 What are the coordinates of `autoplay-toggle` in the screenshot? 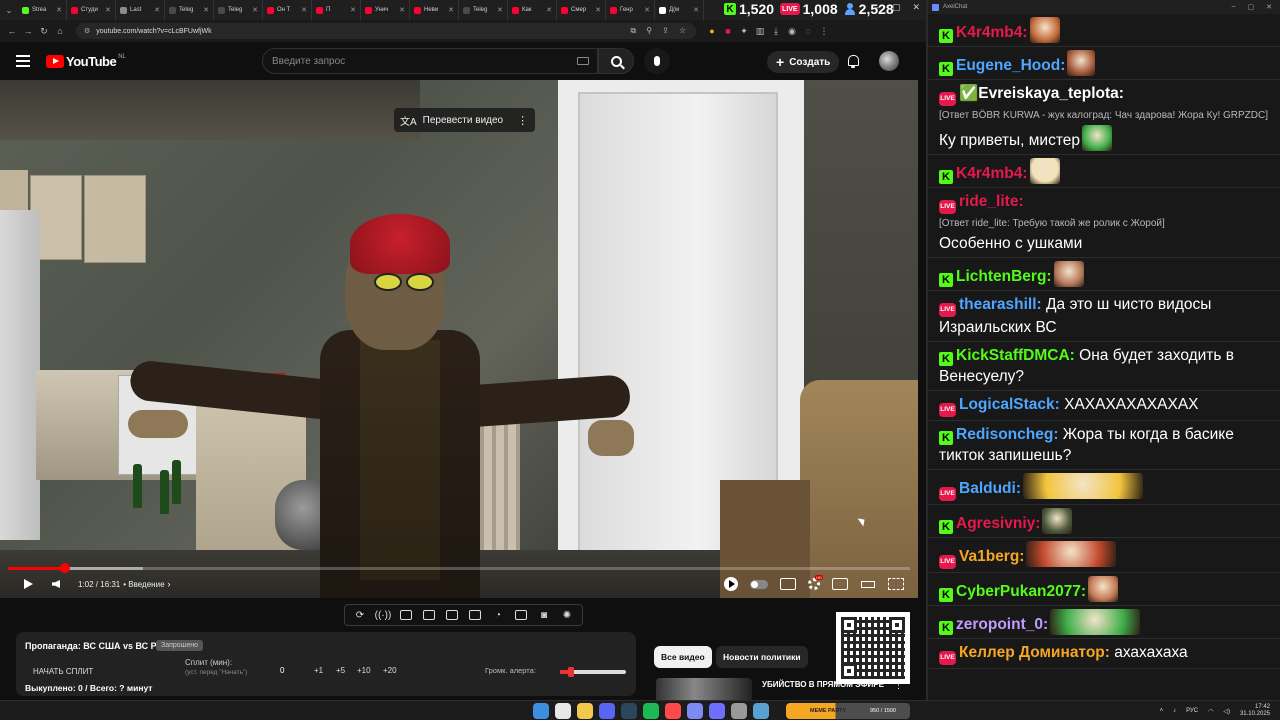 It's located at (759, 584).